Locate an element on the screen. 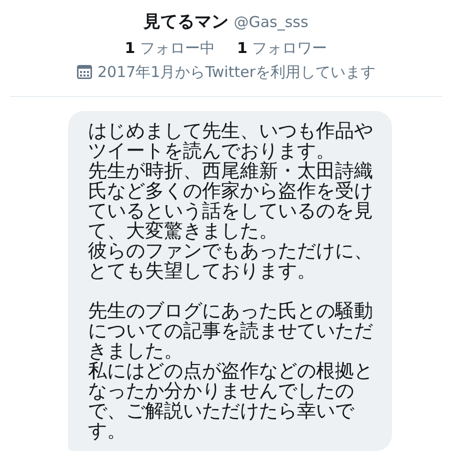 The width and height of the screenshot is (452, 452). join-date: 2017年1月からTwitterを利用しています is located at coordinates (237, 72).